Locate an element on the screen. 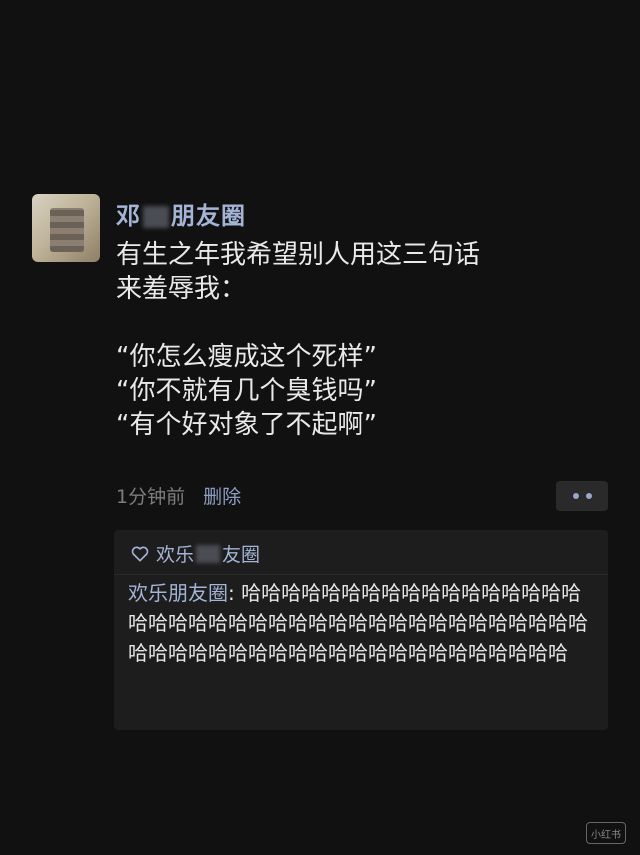 Image resolution: width=640 pixels, height=855 pixels. post-meta: 1分钟前 删除 is located at coordinates (178, 495).